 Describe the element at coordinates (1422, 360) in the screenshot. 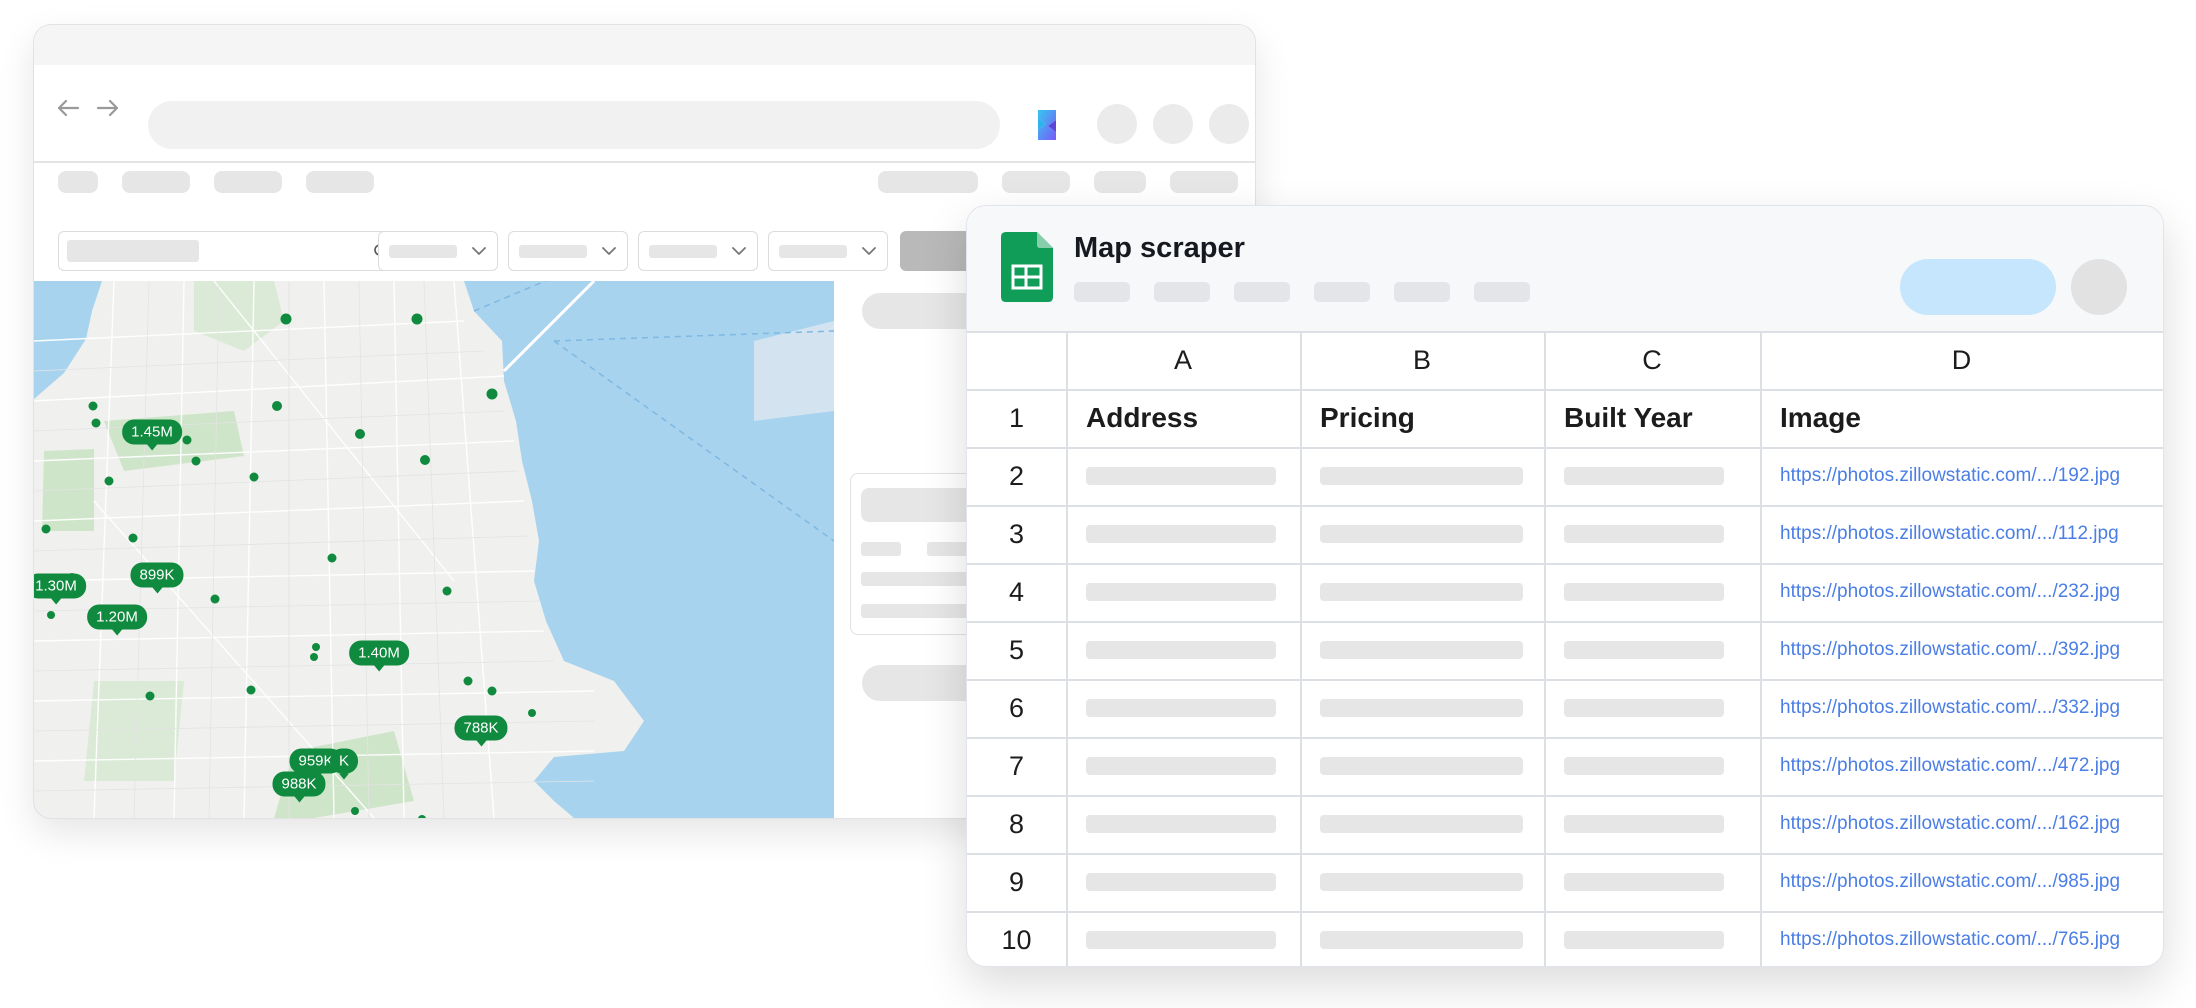

I see `column-header: B` at that location.